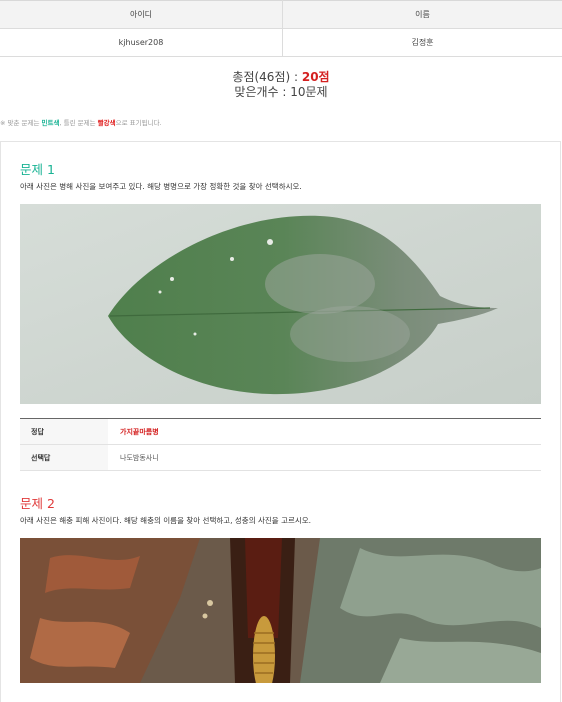 The image size is (562, 702). Describe the element at coordinates (324, 458) in the screenshot. I see `selected-value: 나도밤동사니` at that location.